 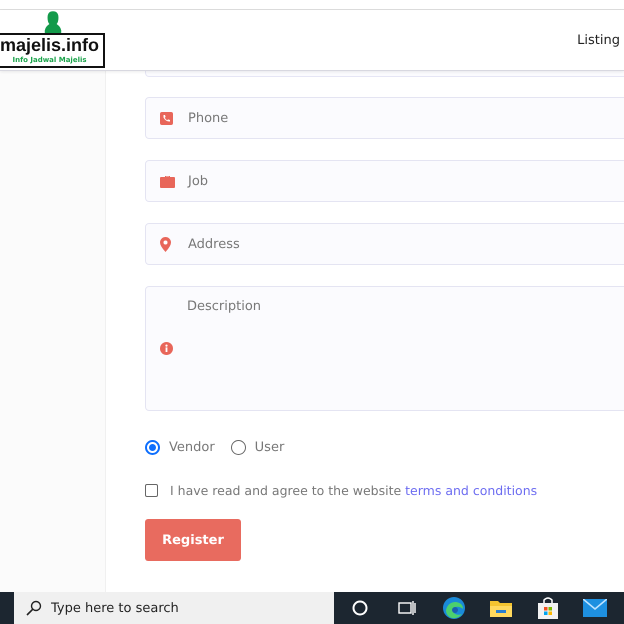 I want to click on input-field: Address, so click(x=384, y=244).